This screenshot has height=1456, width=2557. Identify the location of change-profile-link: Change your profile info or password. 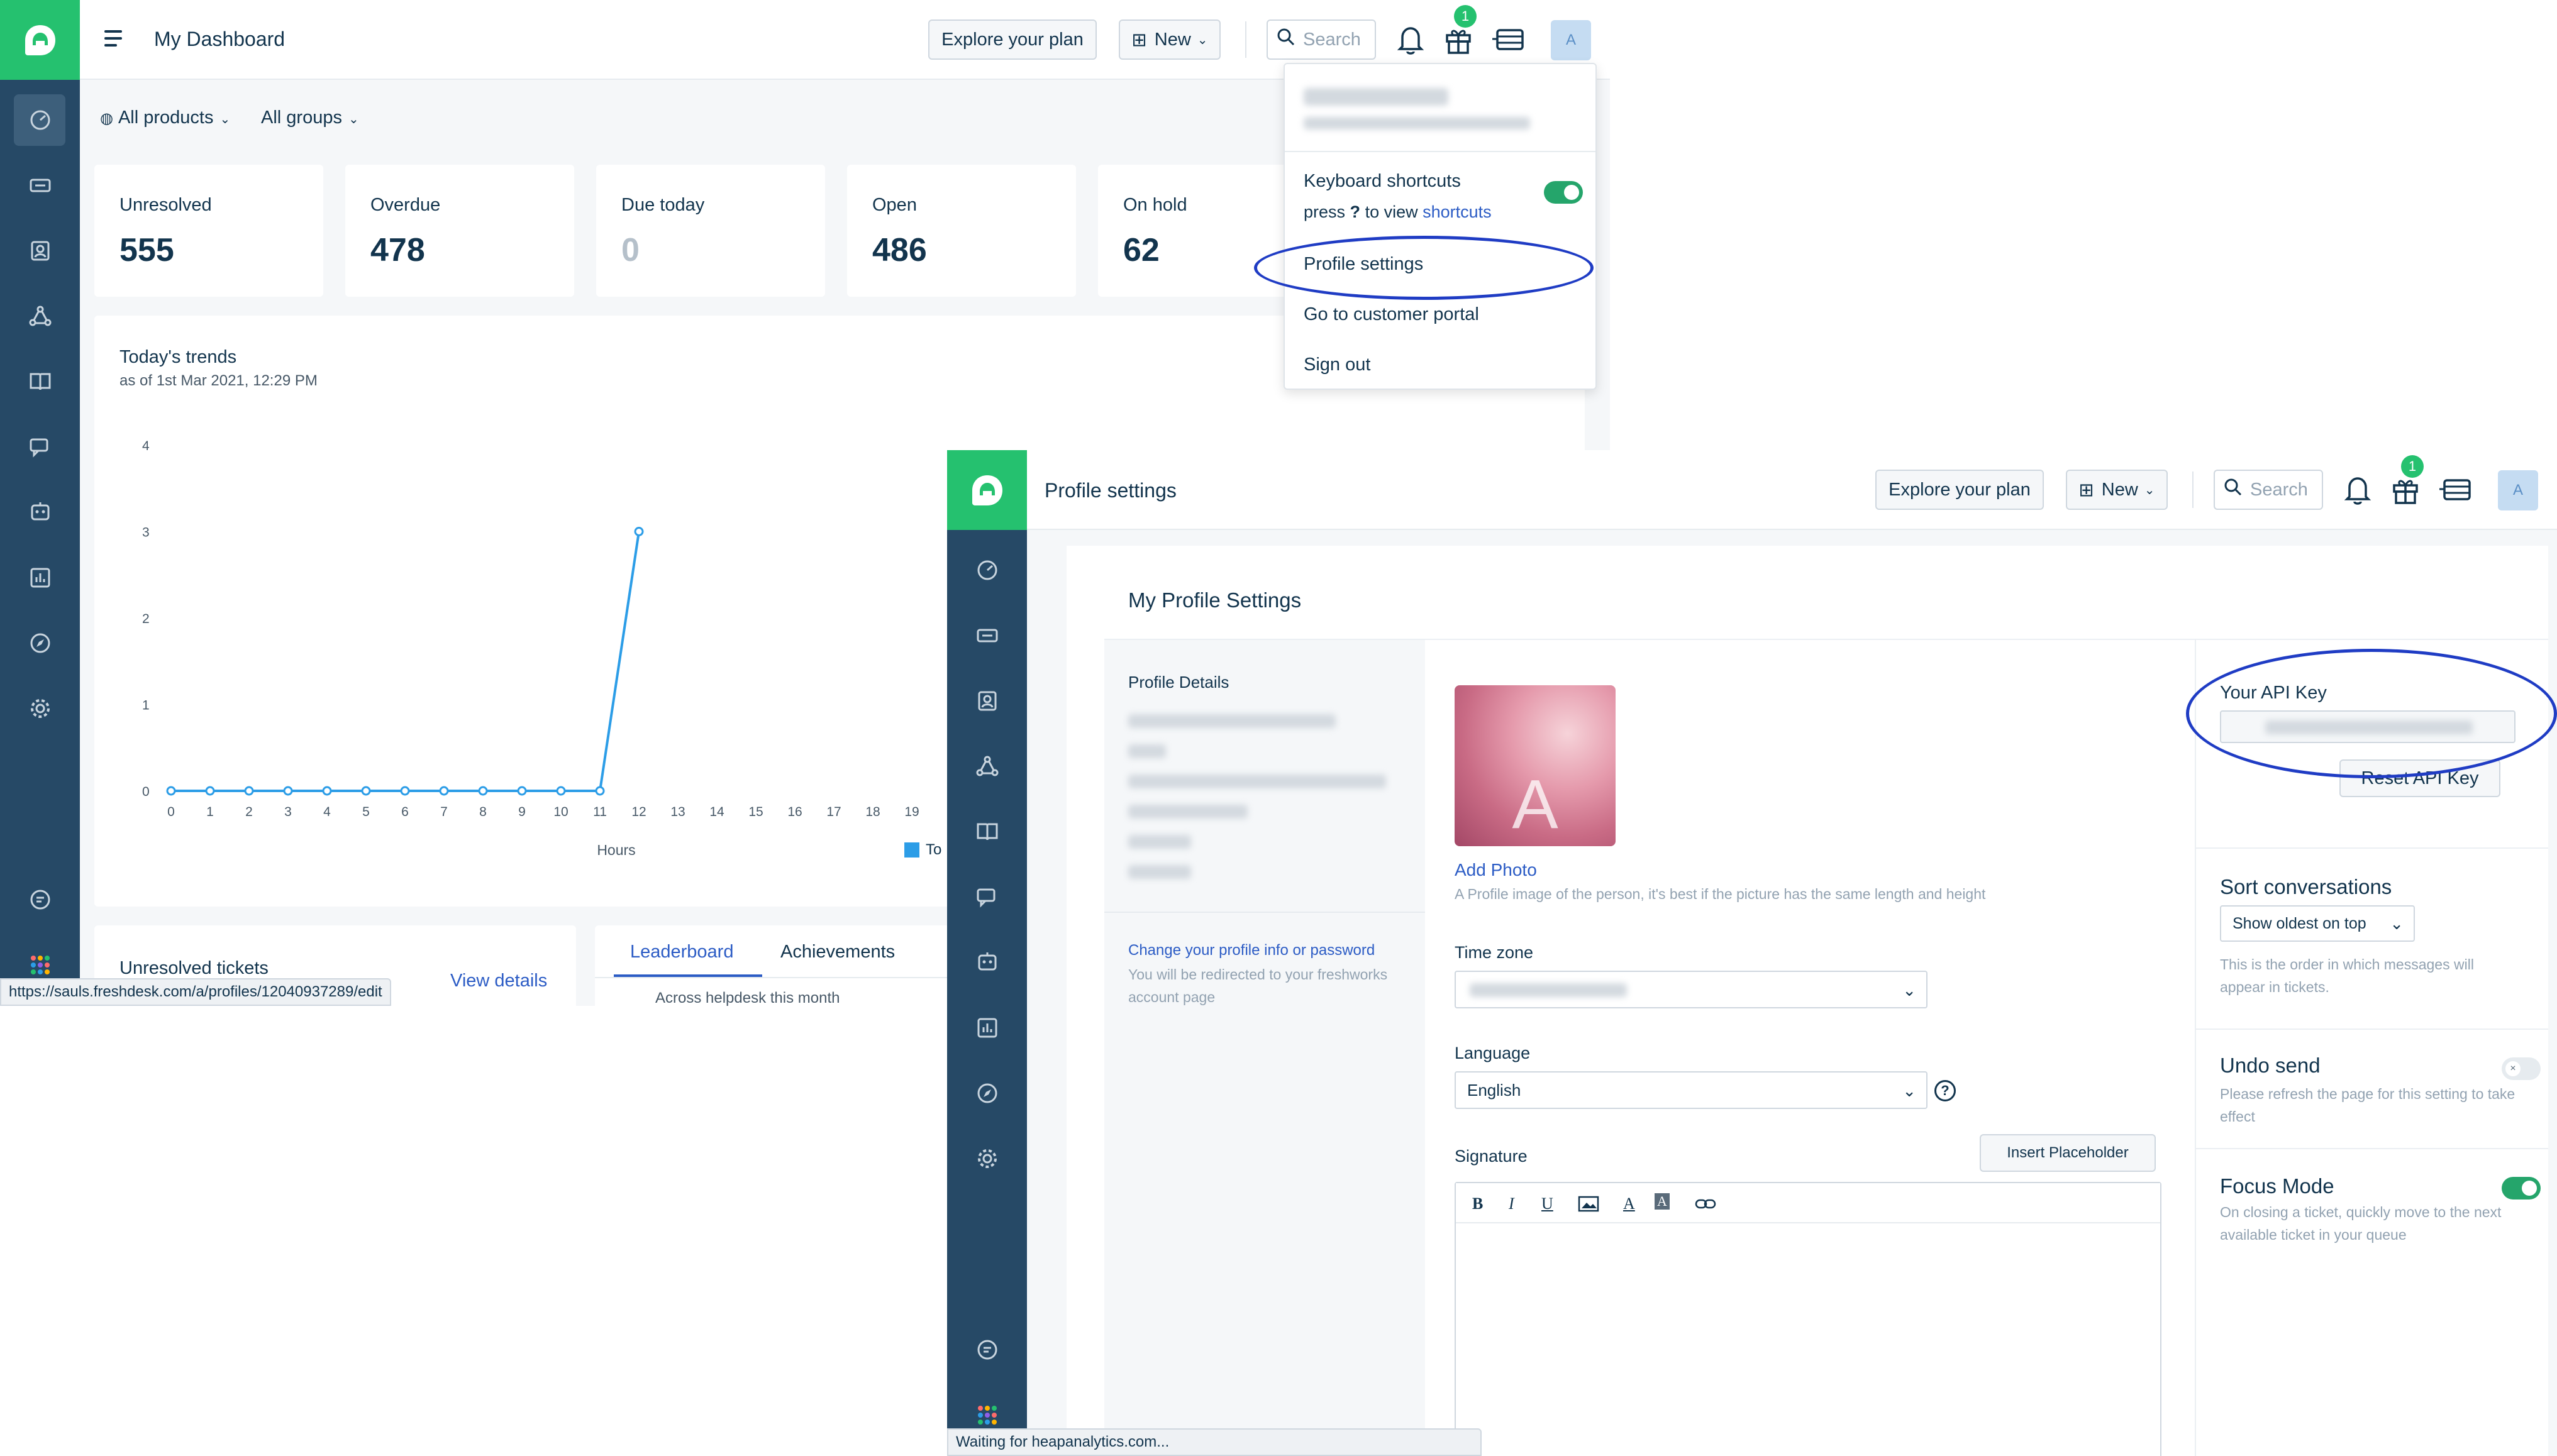
(1251, 950).